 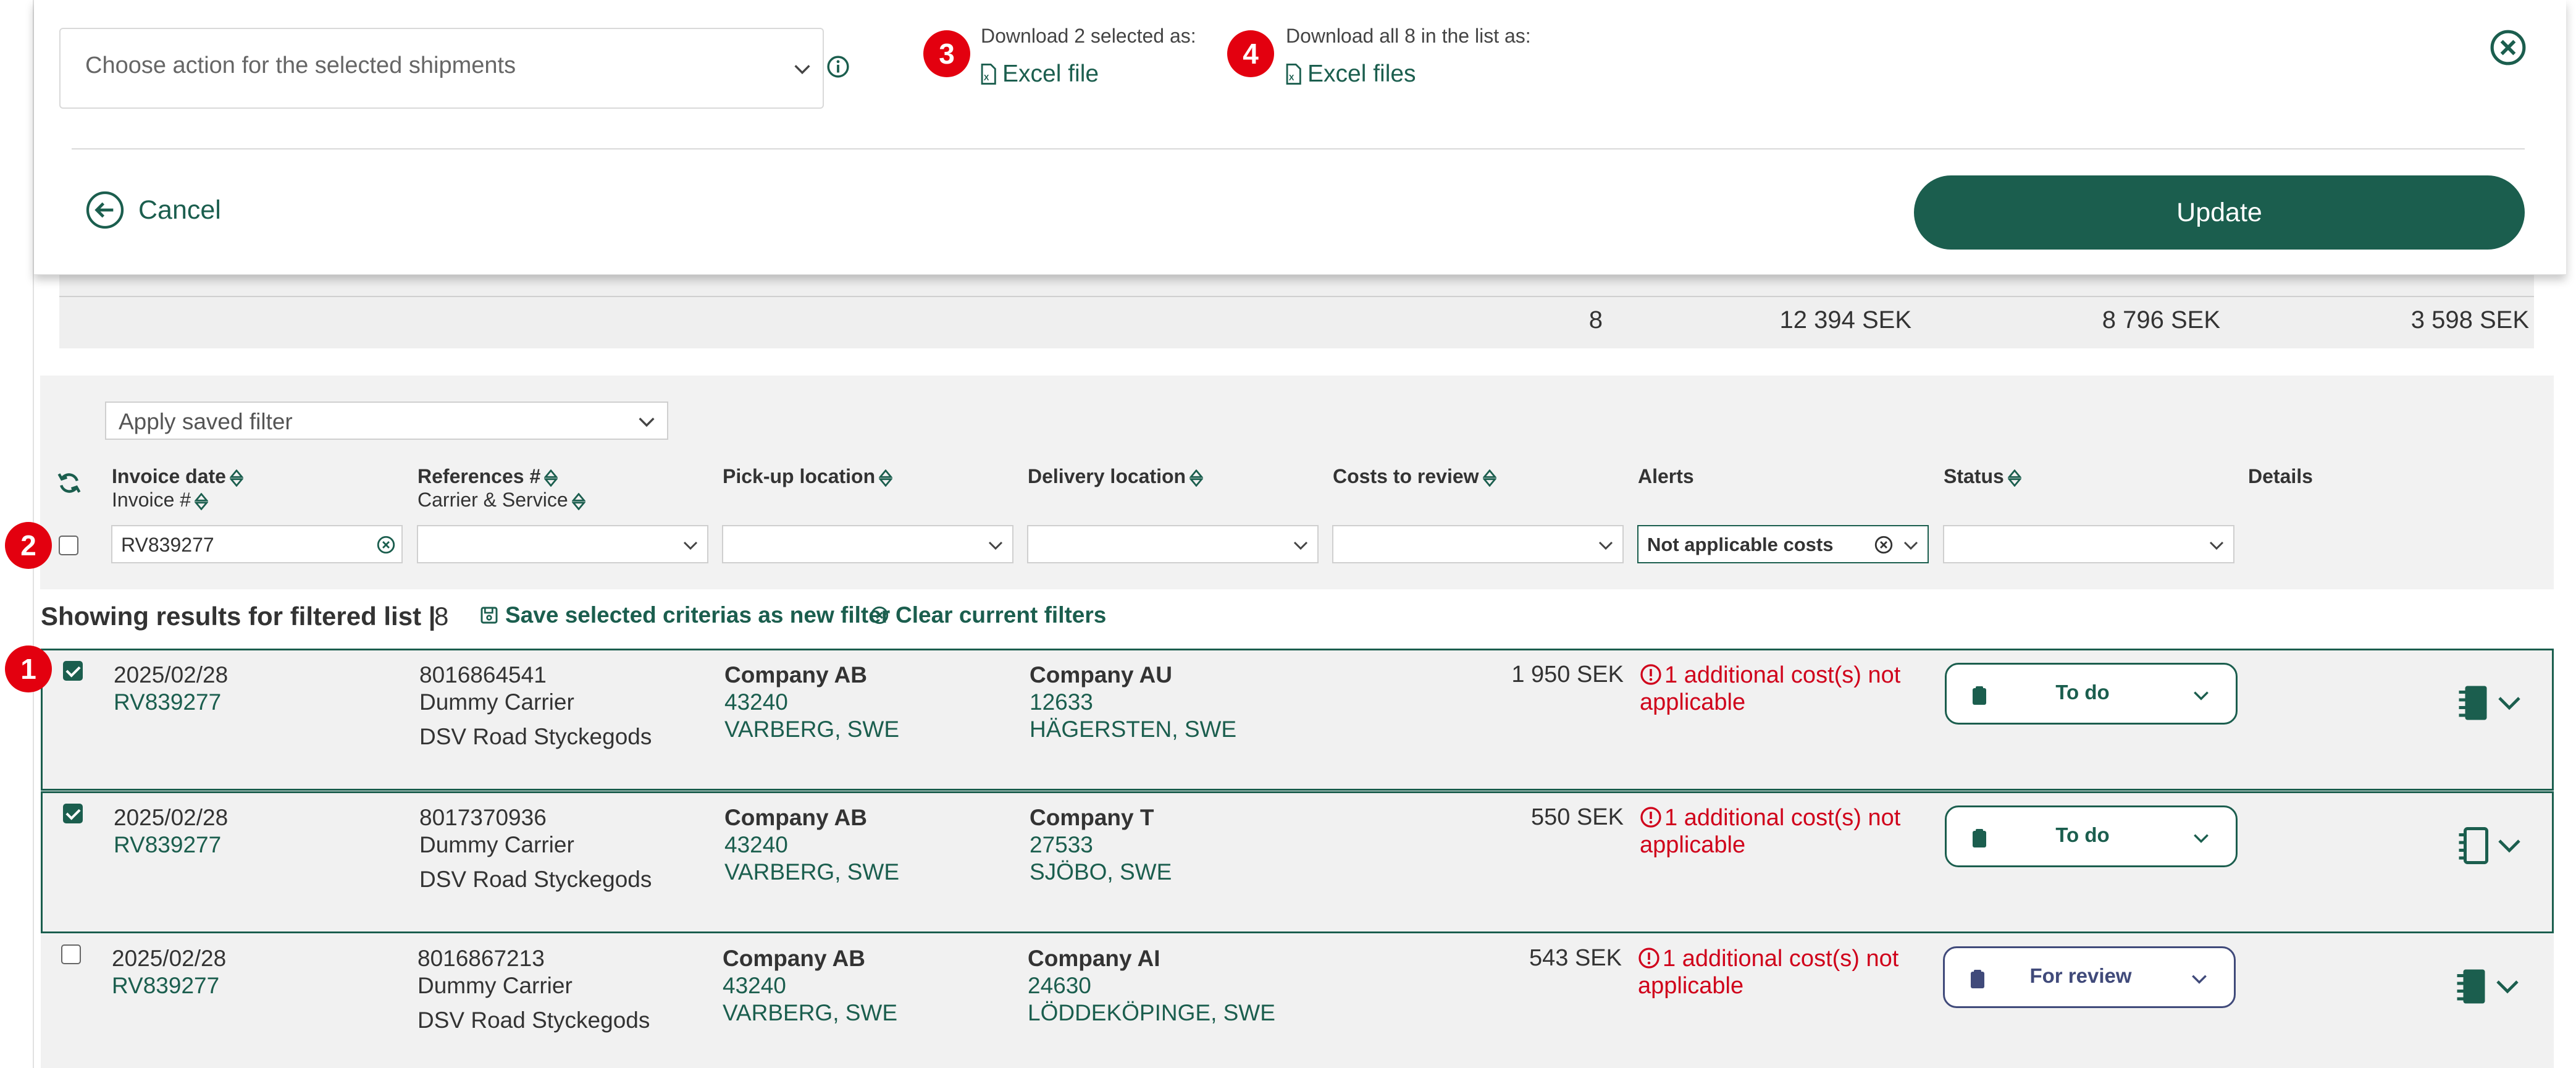 I want to click on column-delivery-label: Delivery location, so click(x=1107, y=476).